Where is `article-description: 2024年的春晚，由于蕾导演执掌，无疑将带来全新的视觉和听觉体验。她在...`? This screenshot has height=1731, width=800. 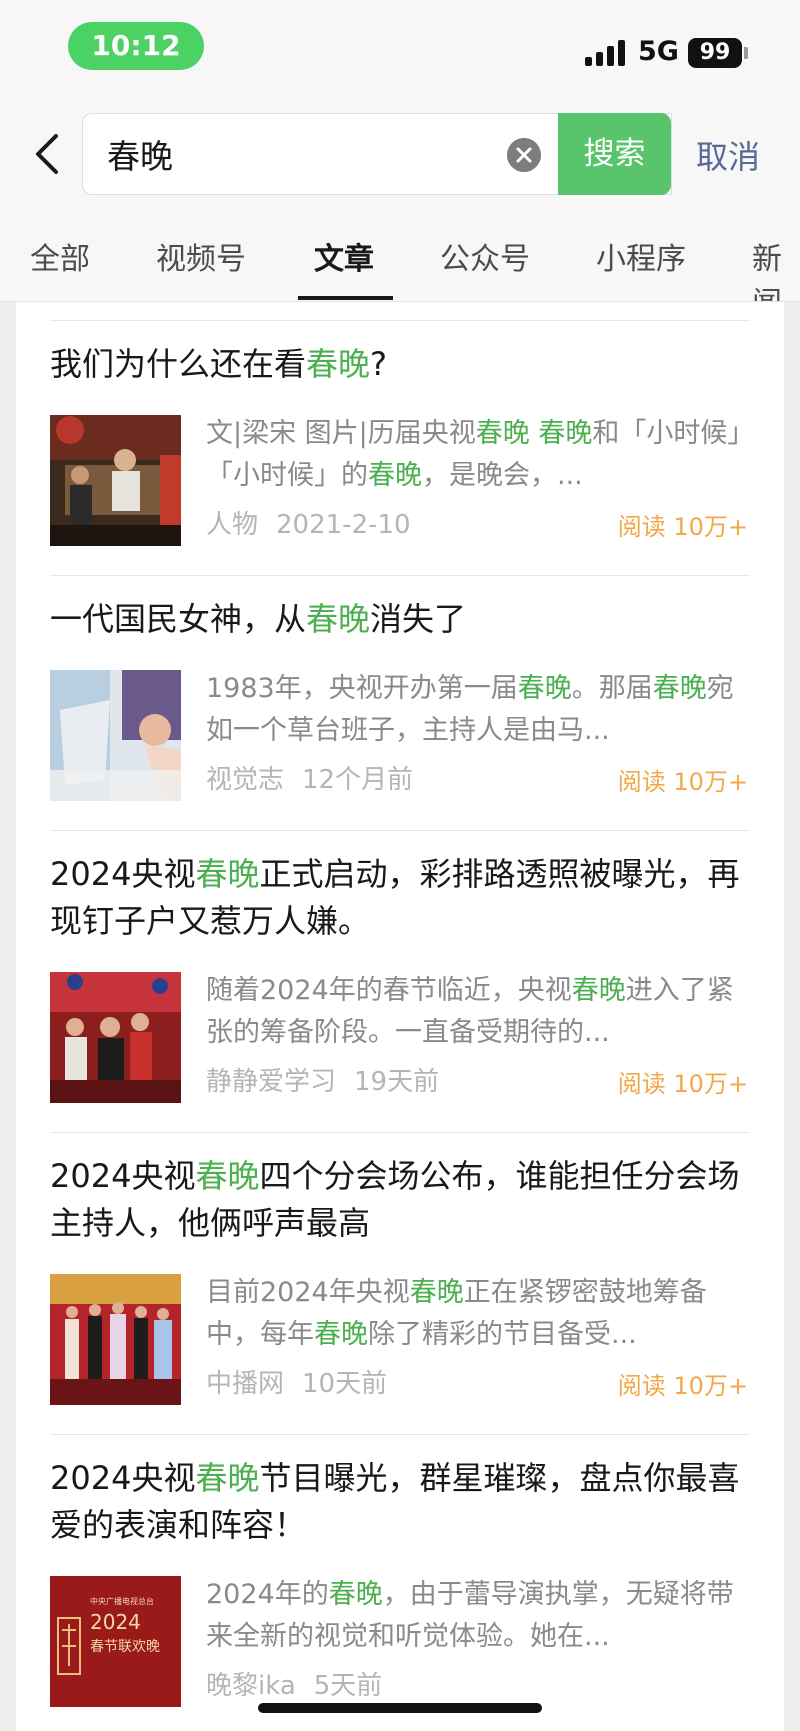
article-description: 2024年的春晚，由于蕾导演执掌，无疑将带来全新的视觉和听觉体验。她在... is located at coordinates (479, 1616).